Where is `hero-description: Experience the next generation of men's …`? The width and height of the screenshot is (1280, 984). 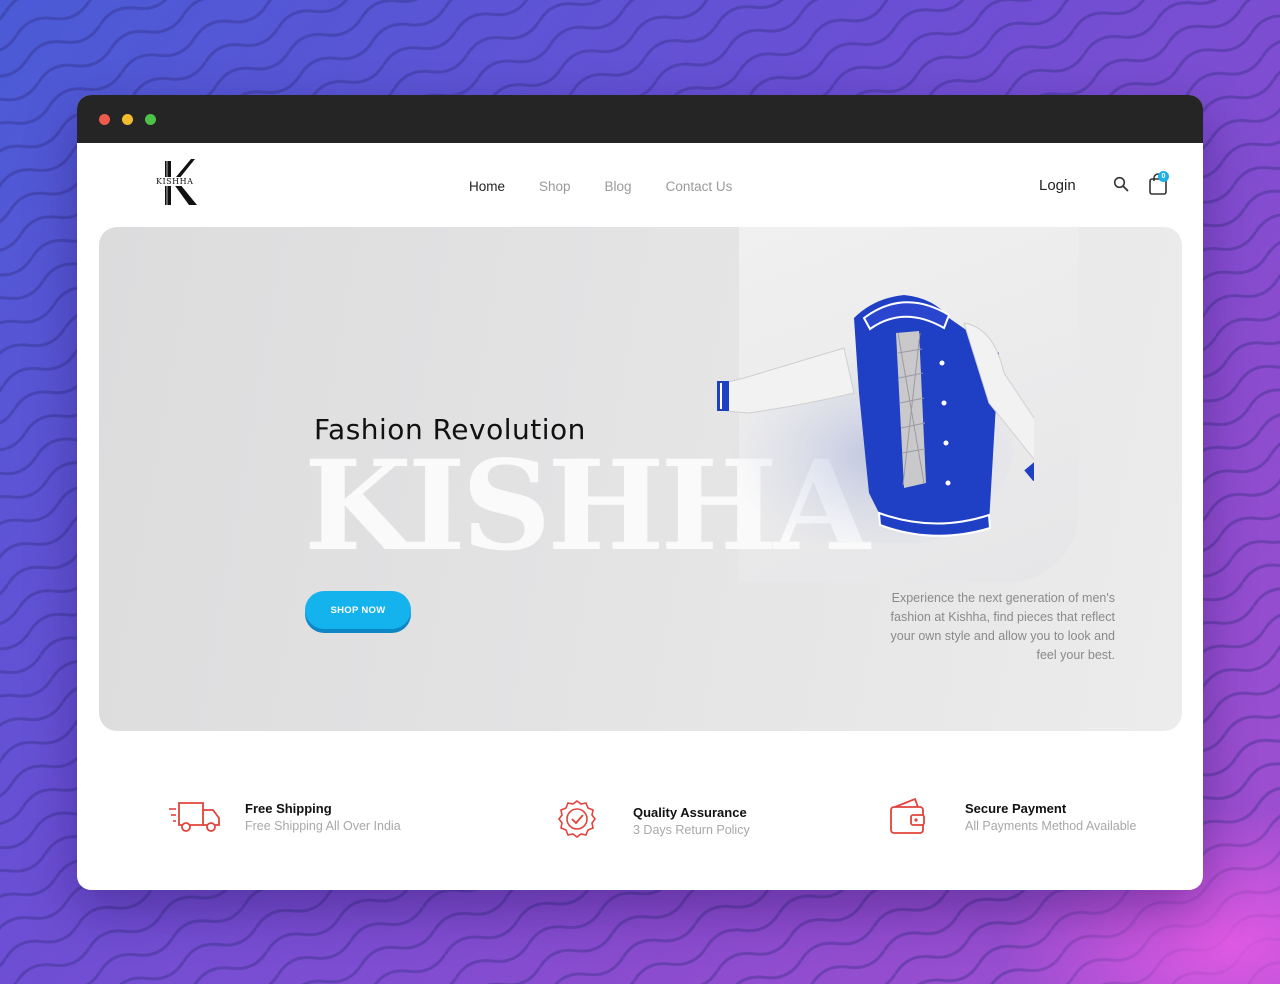
hero-description: Experience the next generation of men's … is located at coordinates (1002, 626).